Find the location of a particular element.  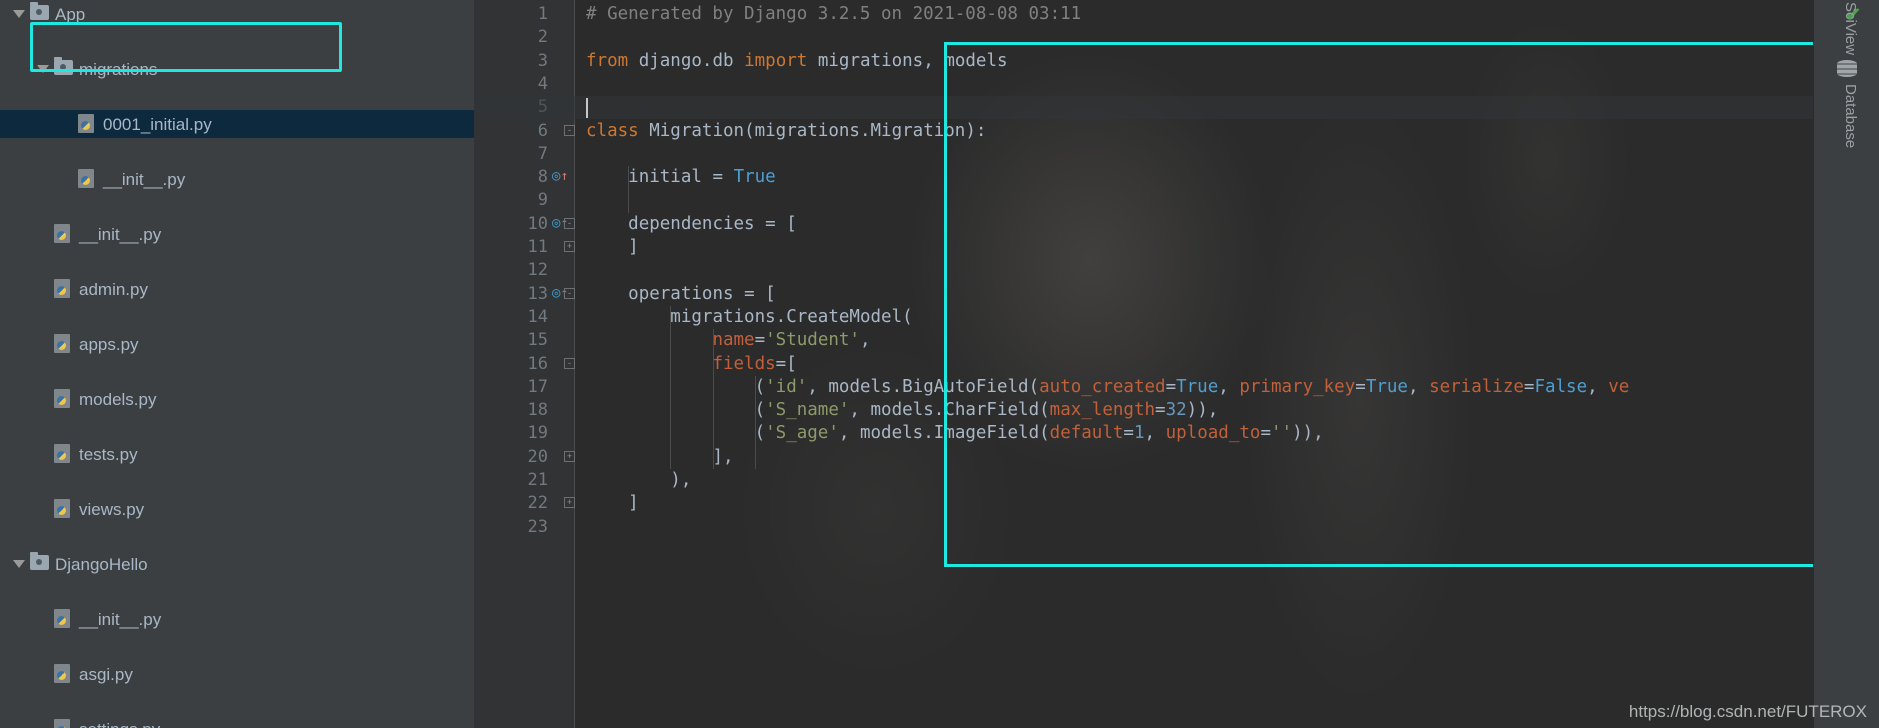

tree-item-label: settings.py is located at coordinates (119, 724).